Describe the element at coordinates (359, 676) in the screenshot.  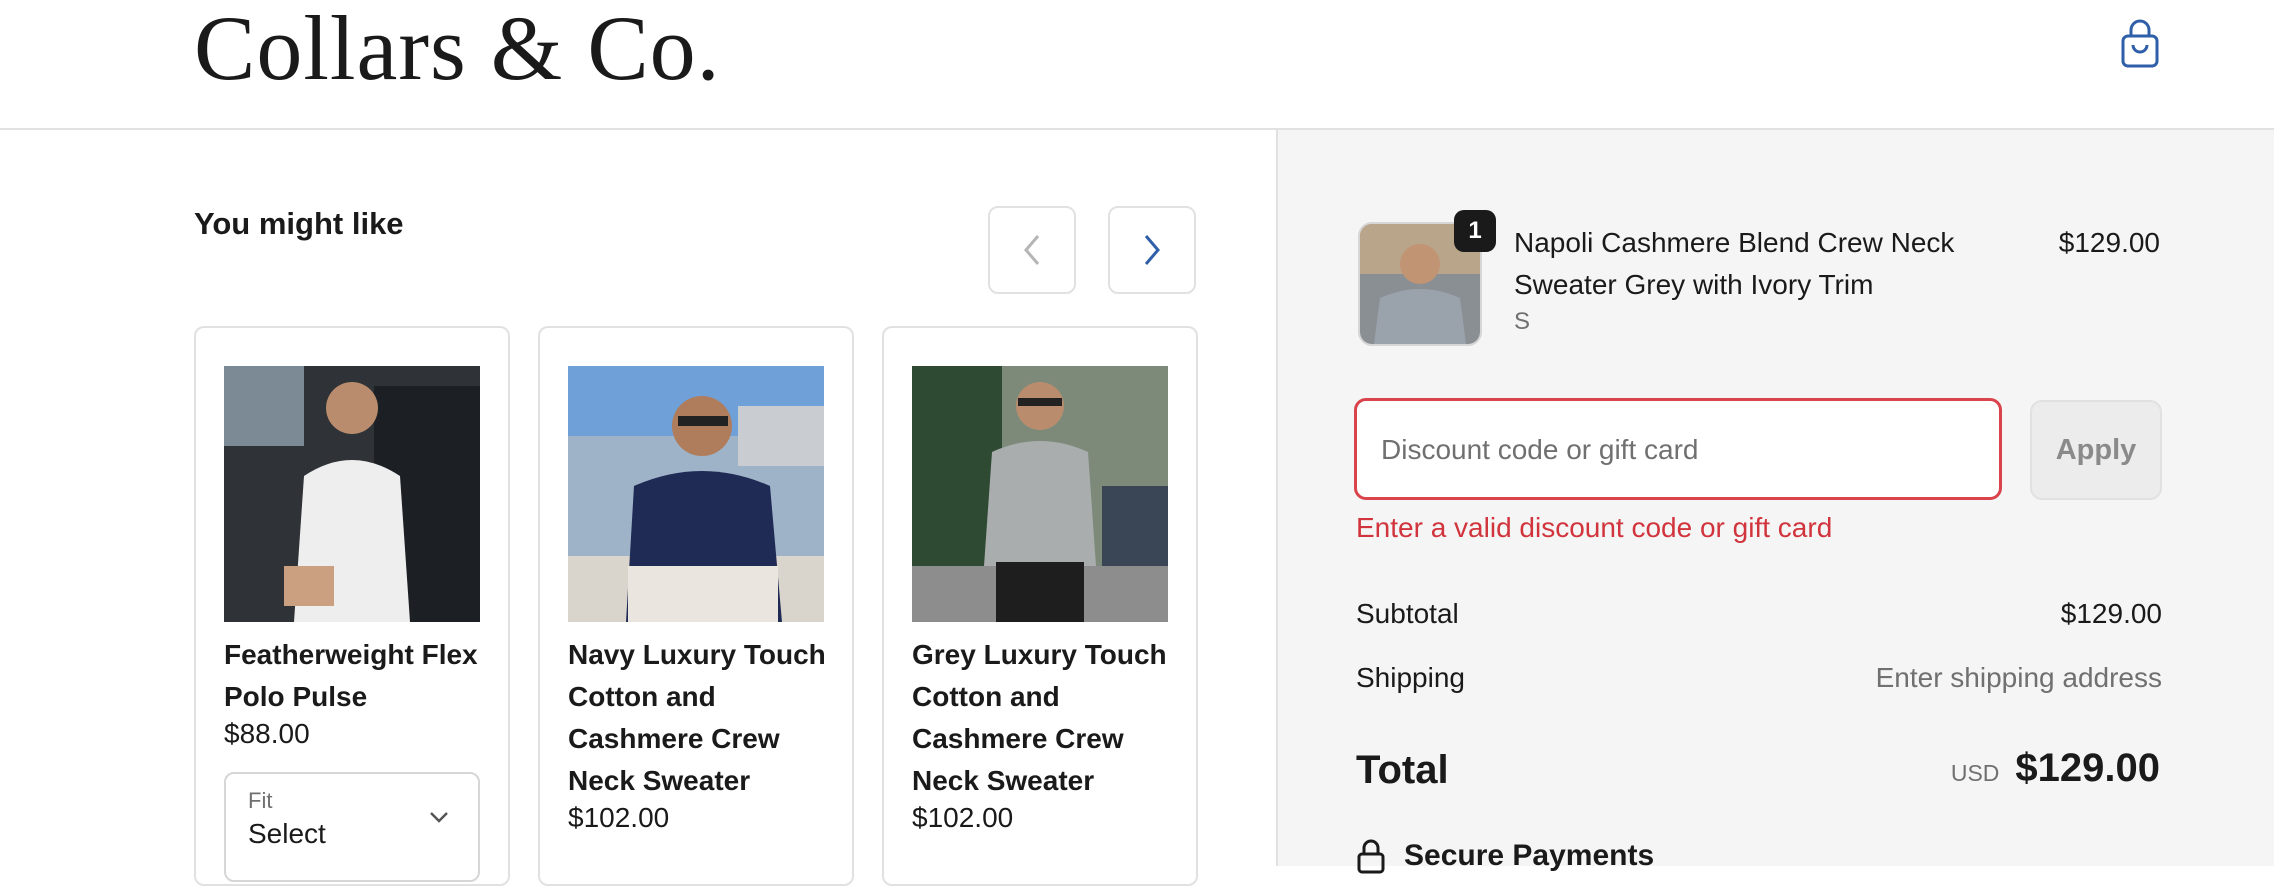
I see `product-title: Featherweight Flex Polo Pulse` at that location.